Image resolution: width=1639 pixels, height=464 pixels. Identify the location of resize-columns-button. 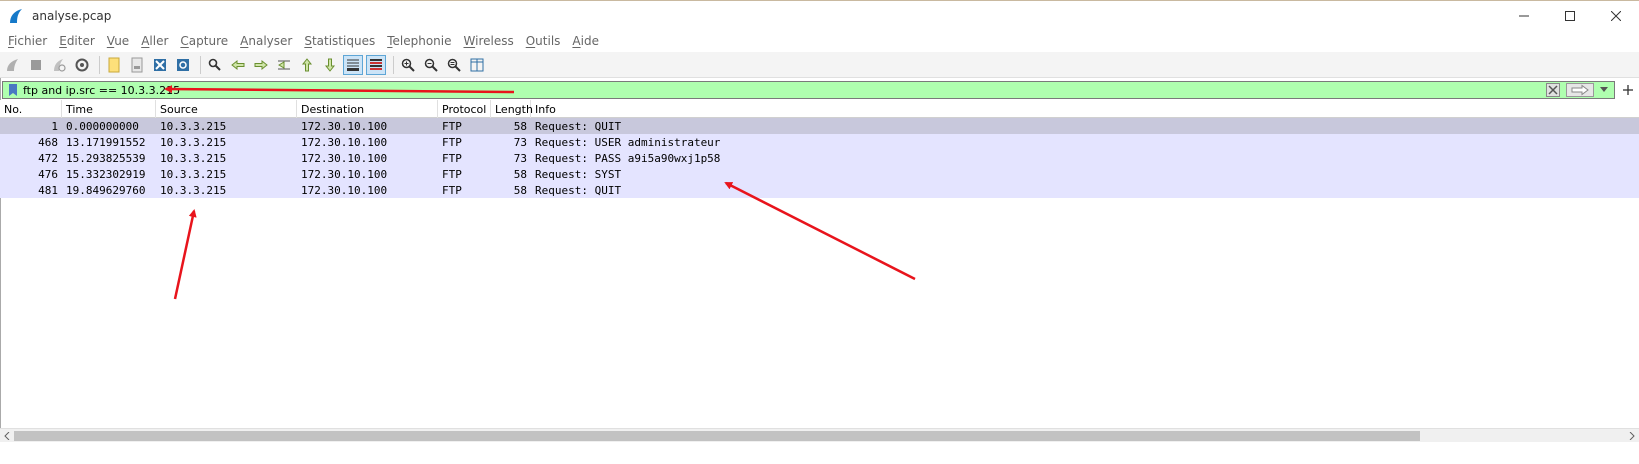
(477, 65).